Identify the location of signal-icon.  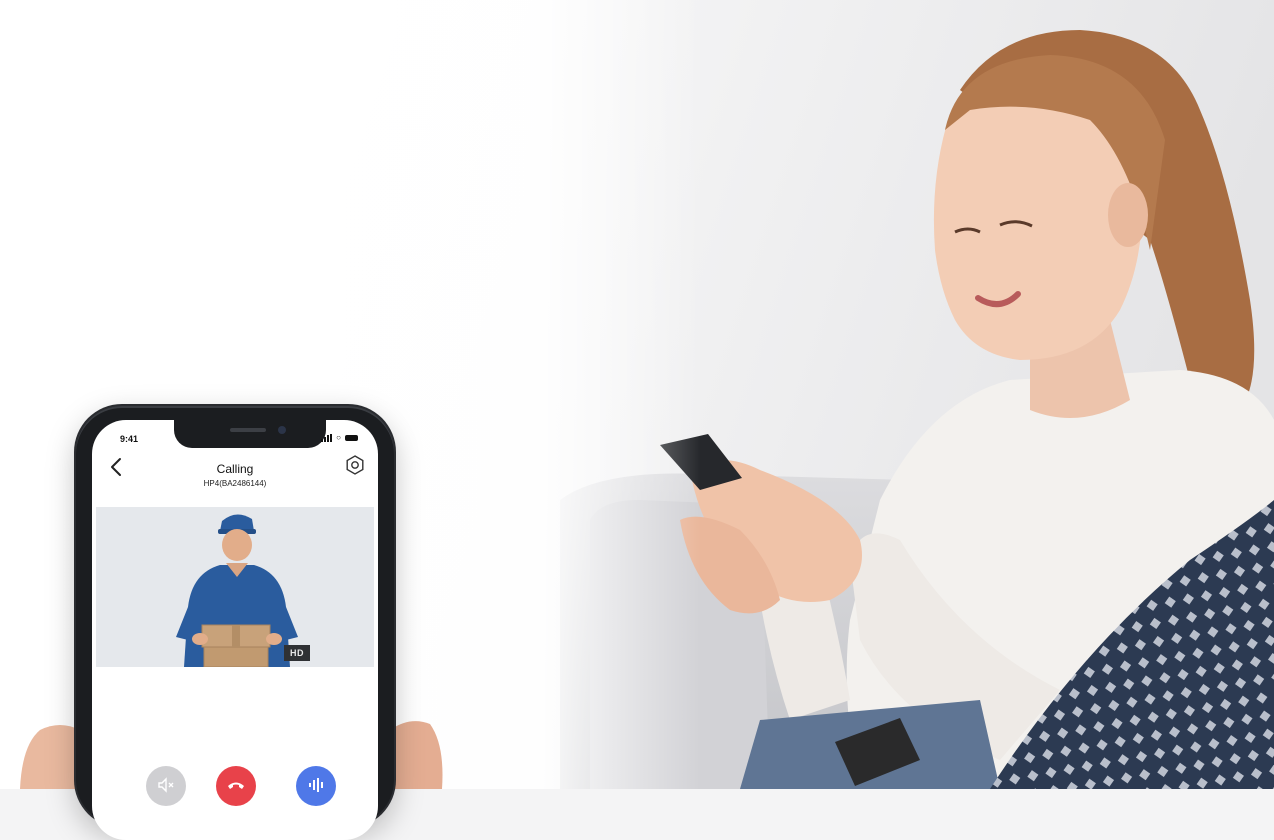
(327, 438).